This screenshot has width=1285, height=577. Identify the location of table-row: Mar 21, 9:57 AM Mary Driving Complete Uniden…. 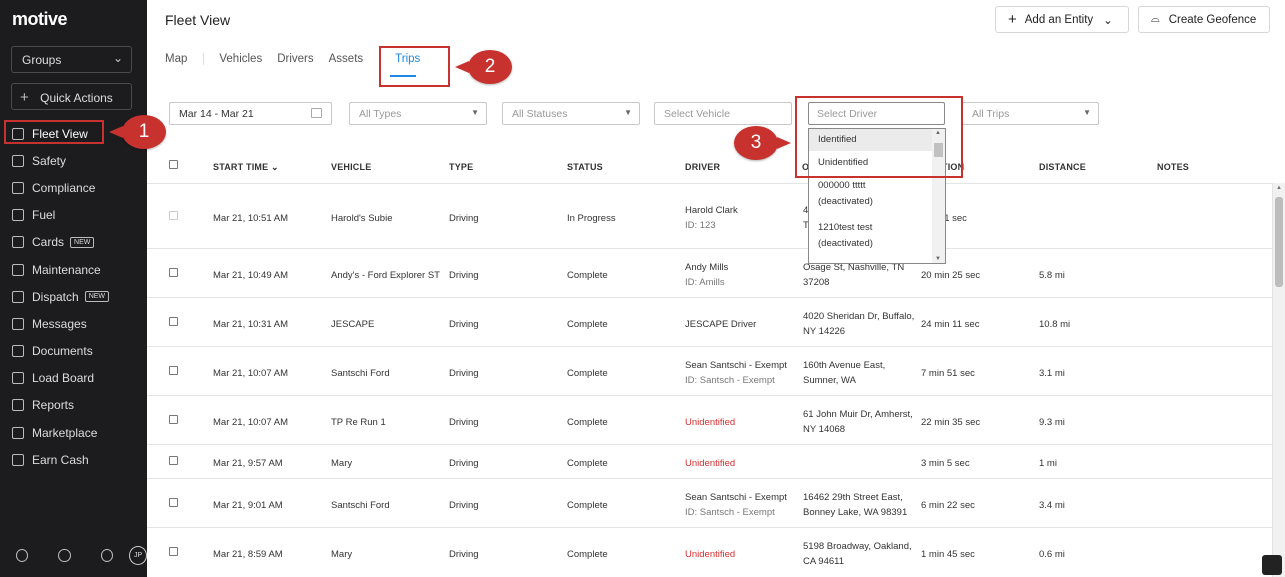
(709, 461).